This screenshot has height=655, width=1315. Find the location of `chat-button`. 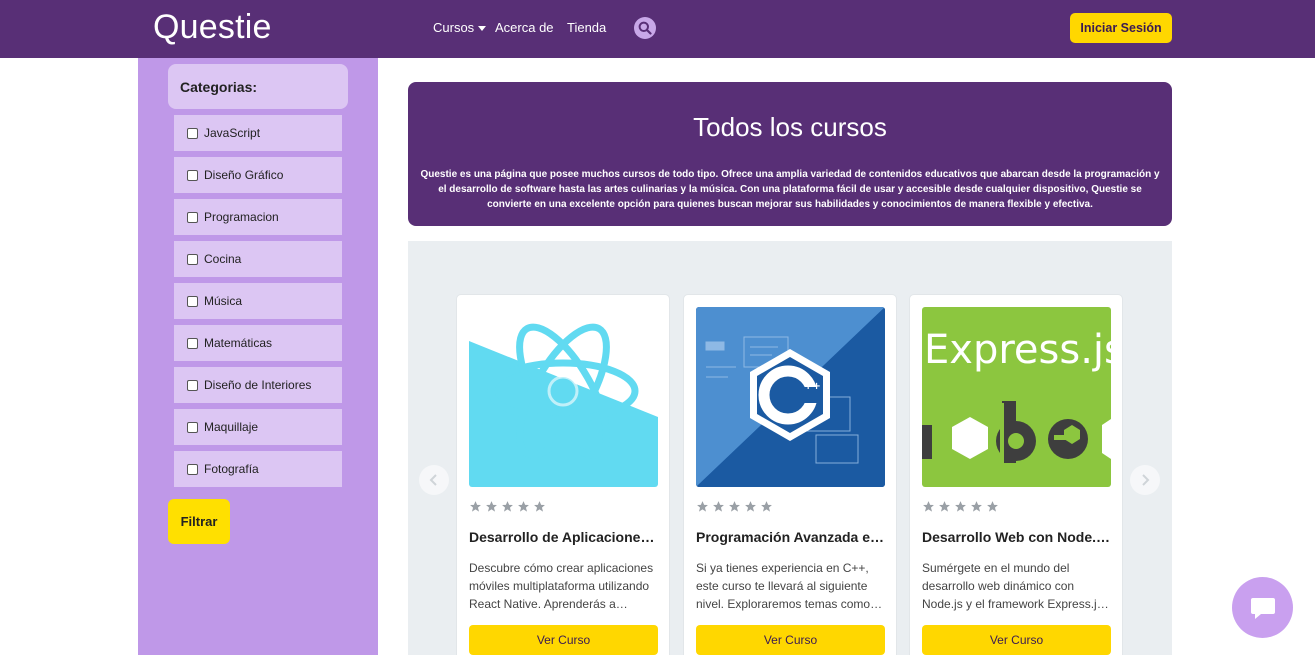

chat-button is located at coordinates (1262, 607).